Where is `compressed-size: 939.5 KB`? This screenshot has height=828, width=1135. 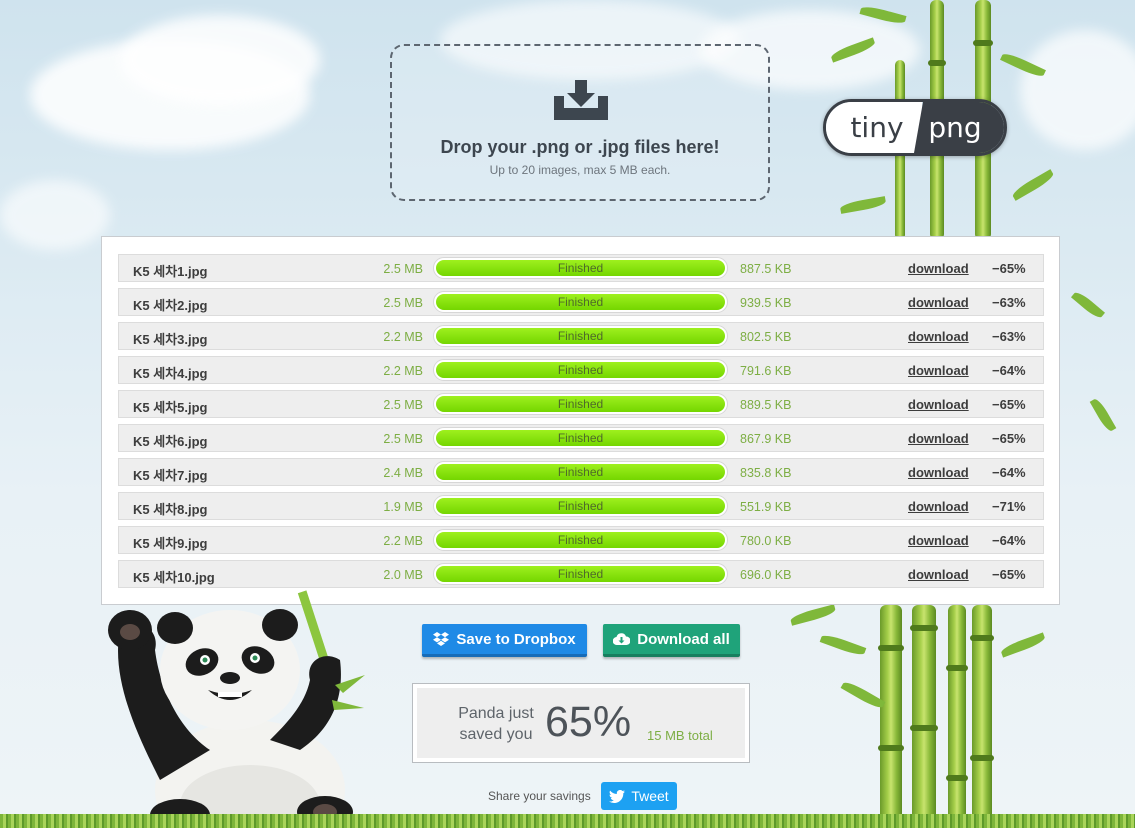 compressed-size: 939.5 KB is located at coordinates (766, 303).